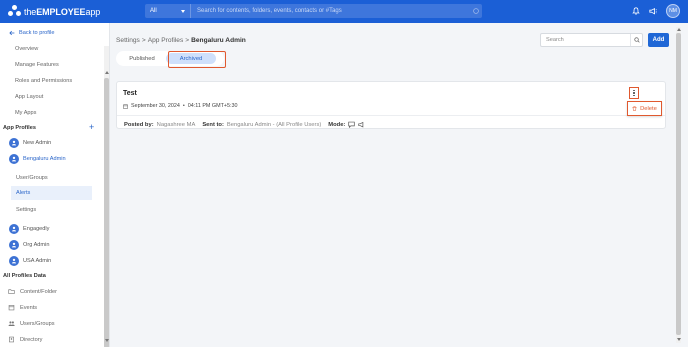 The width and height of the screenshot is (688, 347). What do you see at coordinates (29, 245) in the screenshot?
I see `profile-org-admin: Org Admin` at bounding box center [29, 245].